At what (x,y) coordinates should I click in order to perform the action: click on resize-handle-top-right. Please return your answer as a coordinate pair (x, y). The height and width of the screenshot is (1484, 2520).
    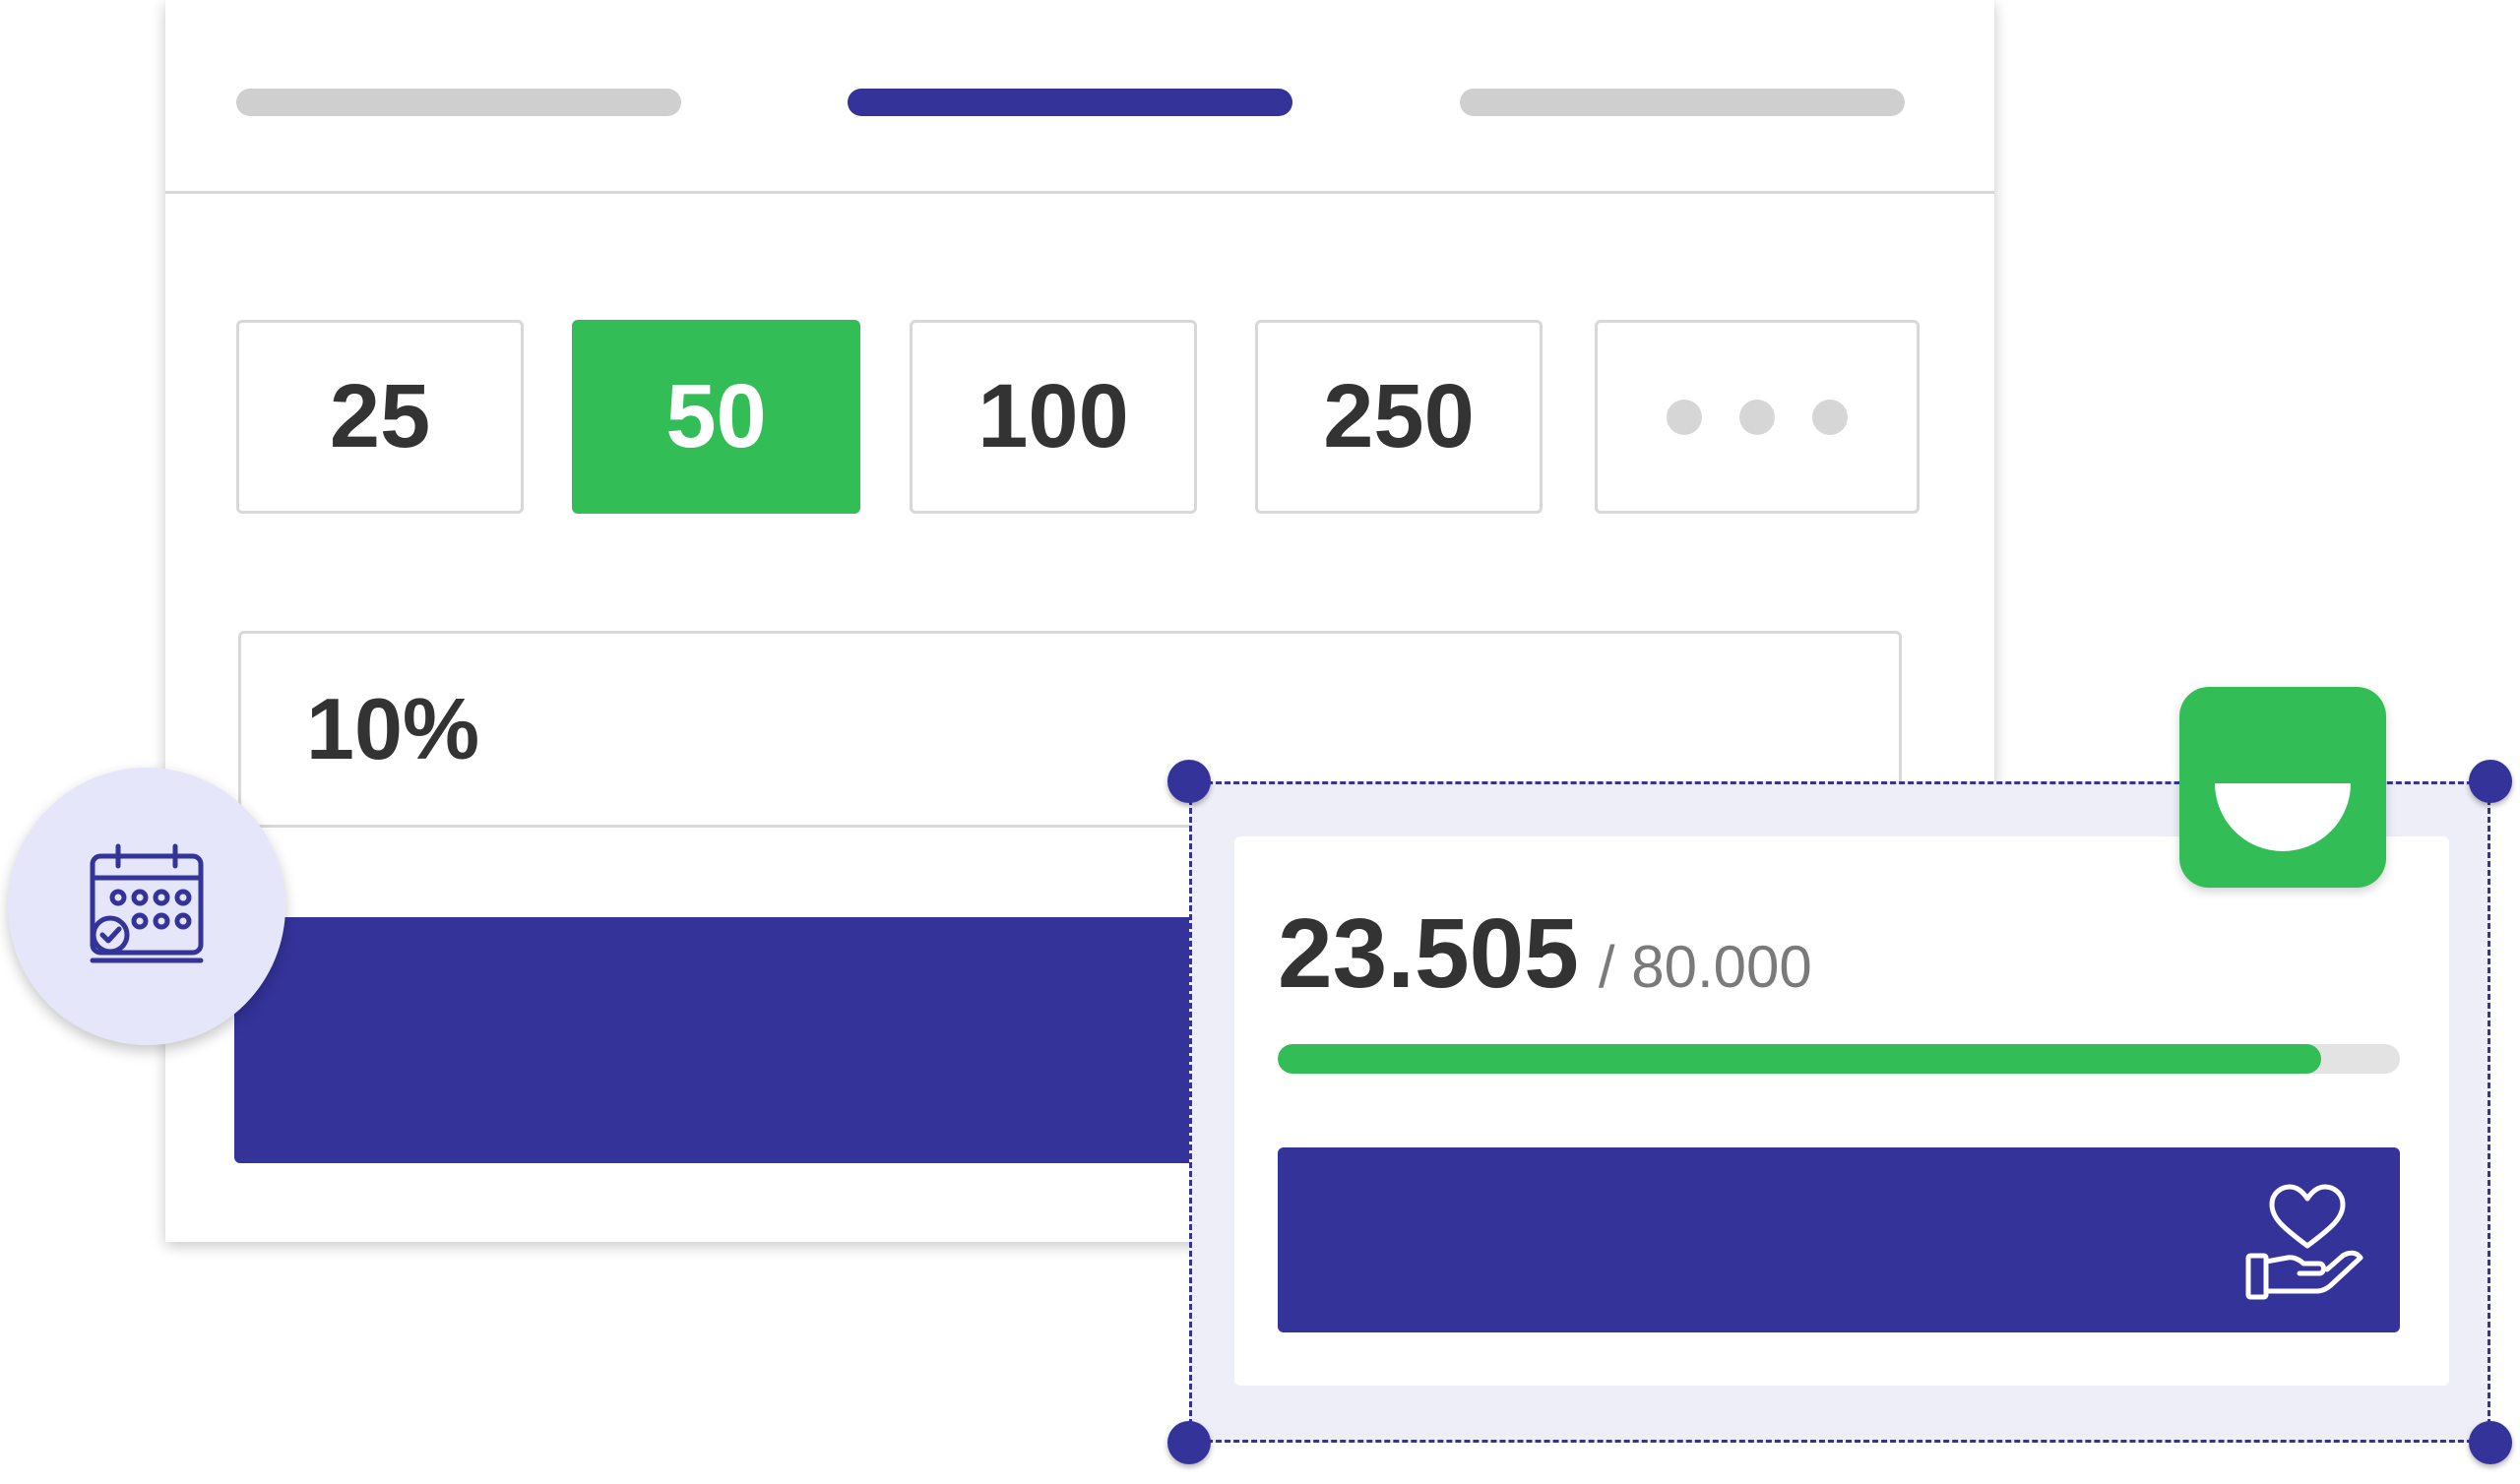
    Looking at the image, I should click on (2490, 782).